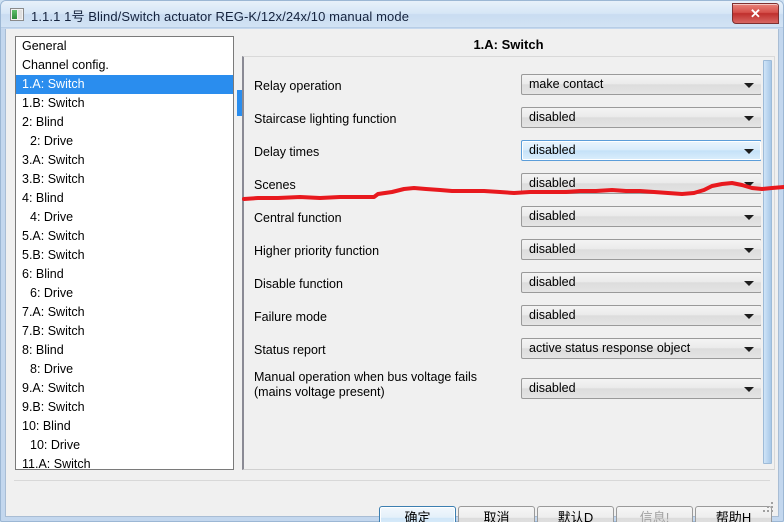 The width and height of the screenshot is (784, 522). Describe the element at coordinates (52, 217) in the screenshot. I see `sidebar-item-label: 4: Drive` at that location.